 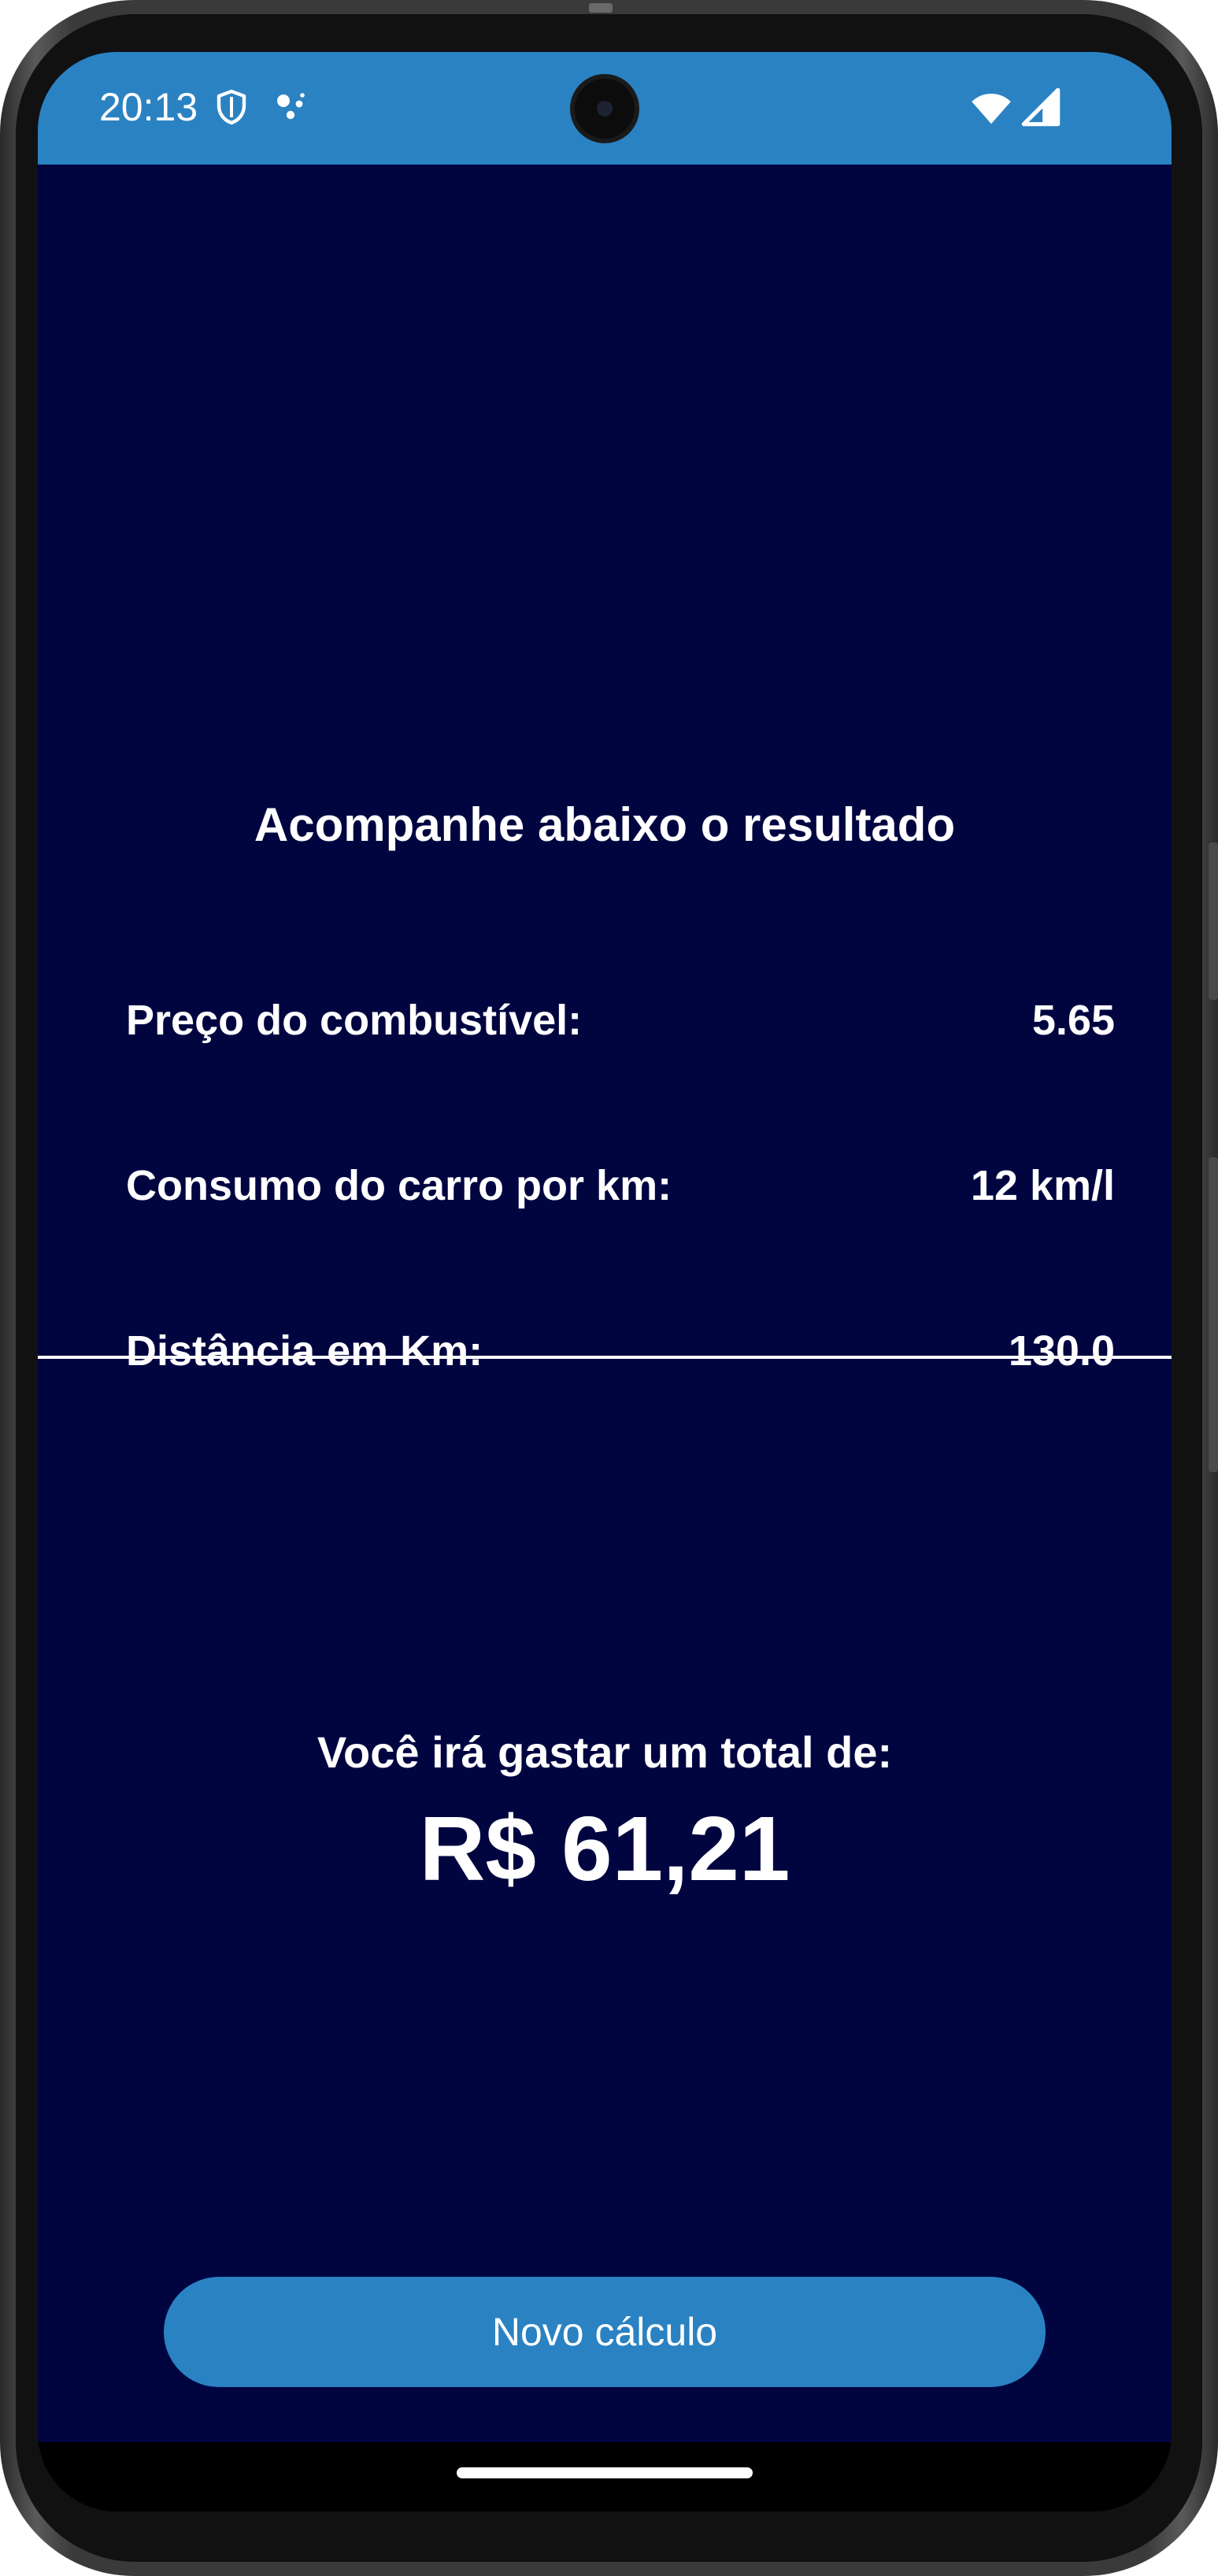 I want to click on car-consumption-row: Consumo do carro por km: 12 km/l, so click(x=620, y=1185).